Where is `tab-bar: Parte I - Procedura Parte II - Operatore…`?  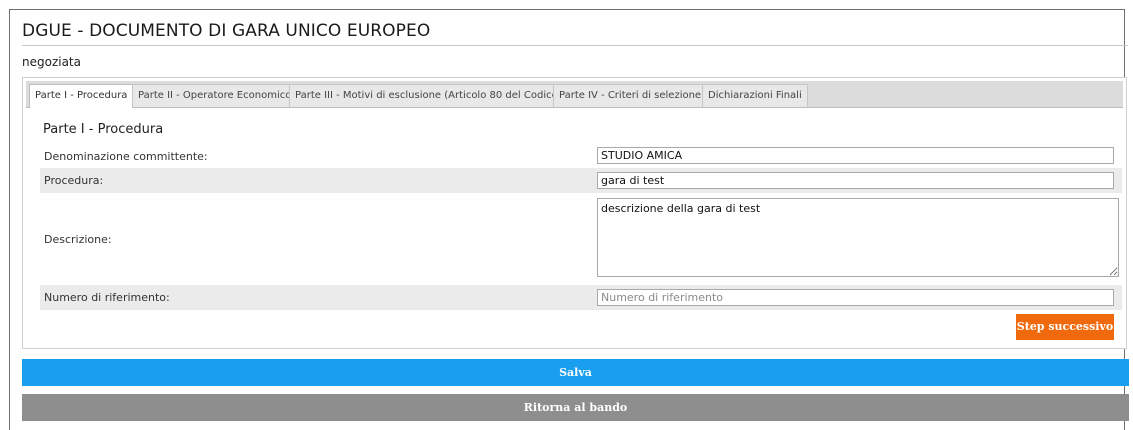 tab-bar: Parte I - Procedura Parte II - Operatore… is located at coordinates (574, 94).